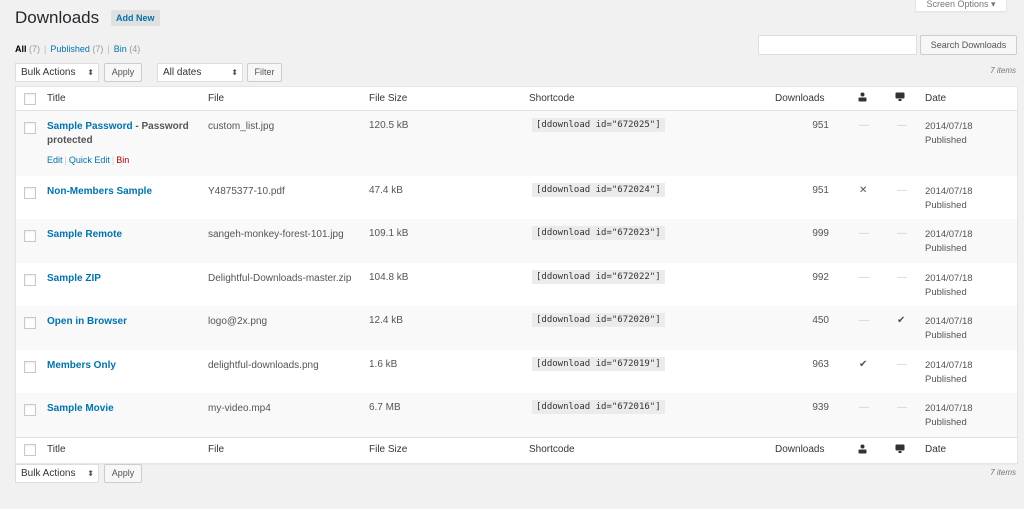 This screenshot has height=509, width=1024. I want to click on view-bin-count: (4), so click(135, 49).